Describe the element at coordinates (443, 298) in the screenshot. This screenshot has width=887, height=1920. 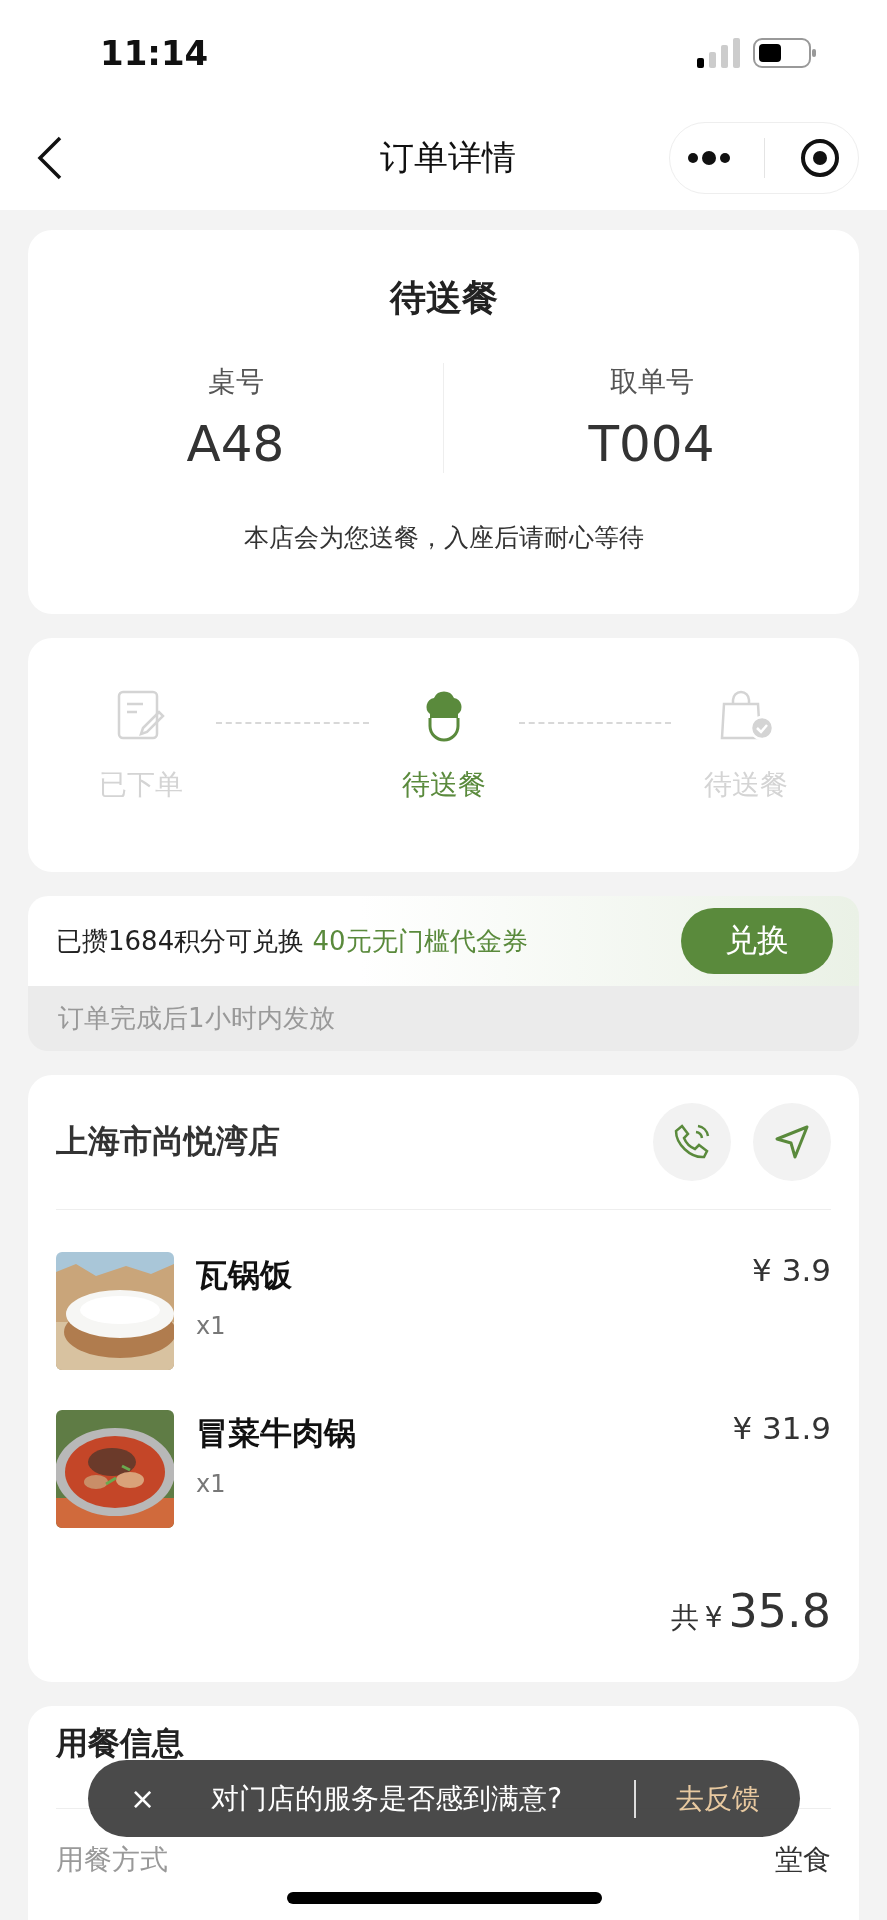
I see `status-heading: 待送餐` at that location.